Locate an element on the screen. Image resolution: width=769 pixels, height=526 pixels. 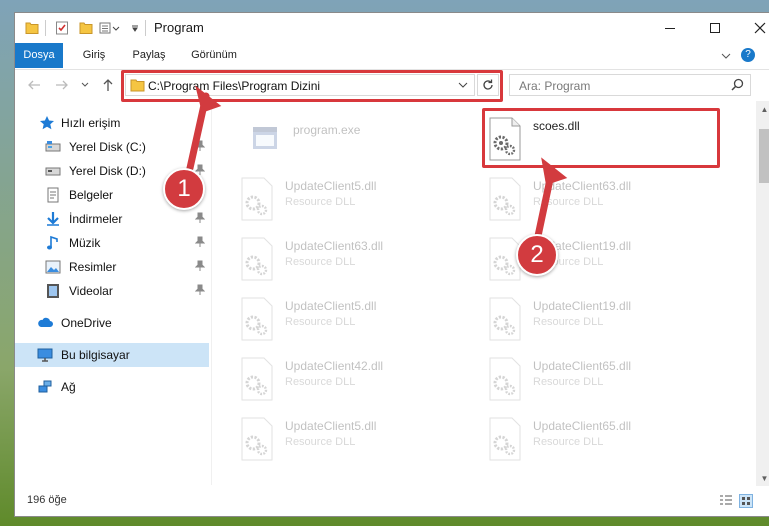
callout-badge-2: 2 is located at coordinates (537, 255).